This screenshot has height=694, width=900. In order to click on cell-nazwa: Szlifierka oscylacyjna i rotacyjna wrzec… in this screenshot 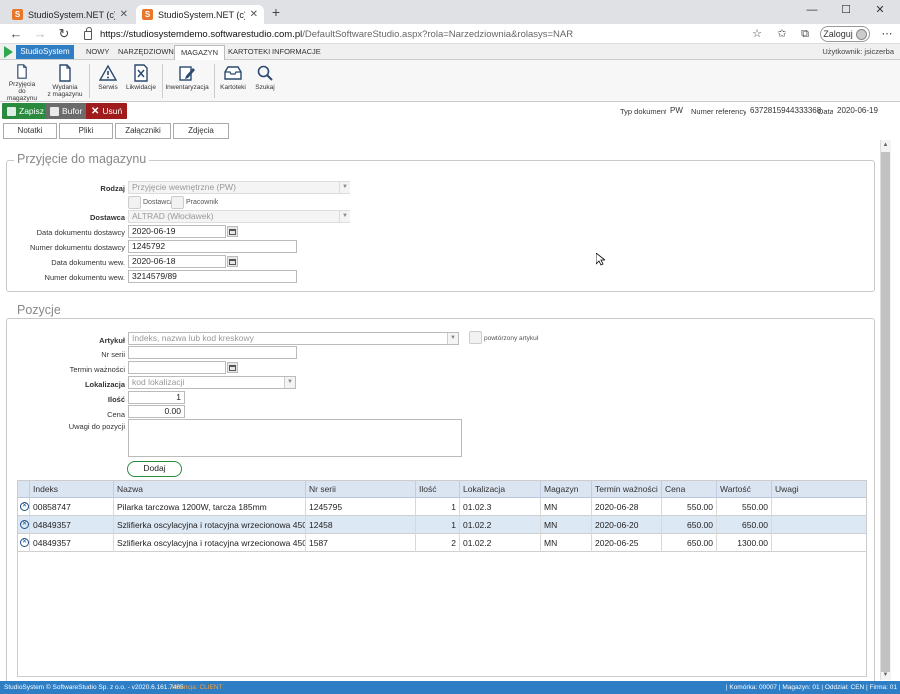, I will do `click(209, 543)`.